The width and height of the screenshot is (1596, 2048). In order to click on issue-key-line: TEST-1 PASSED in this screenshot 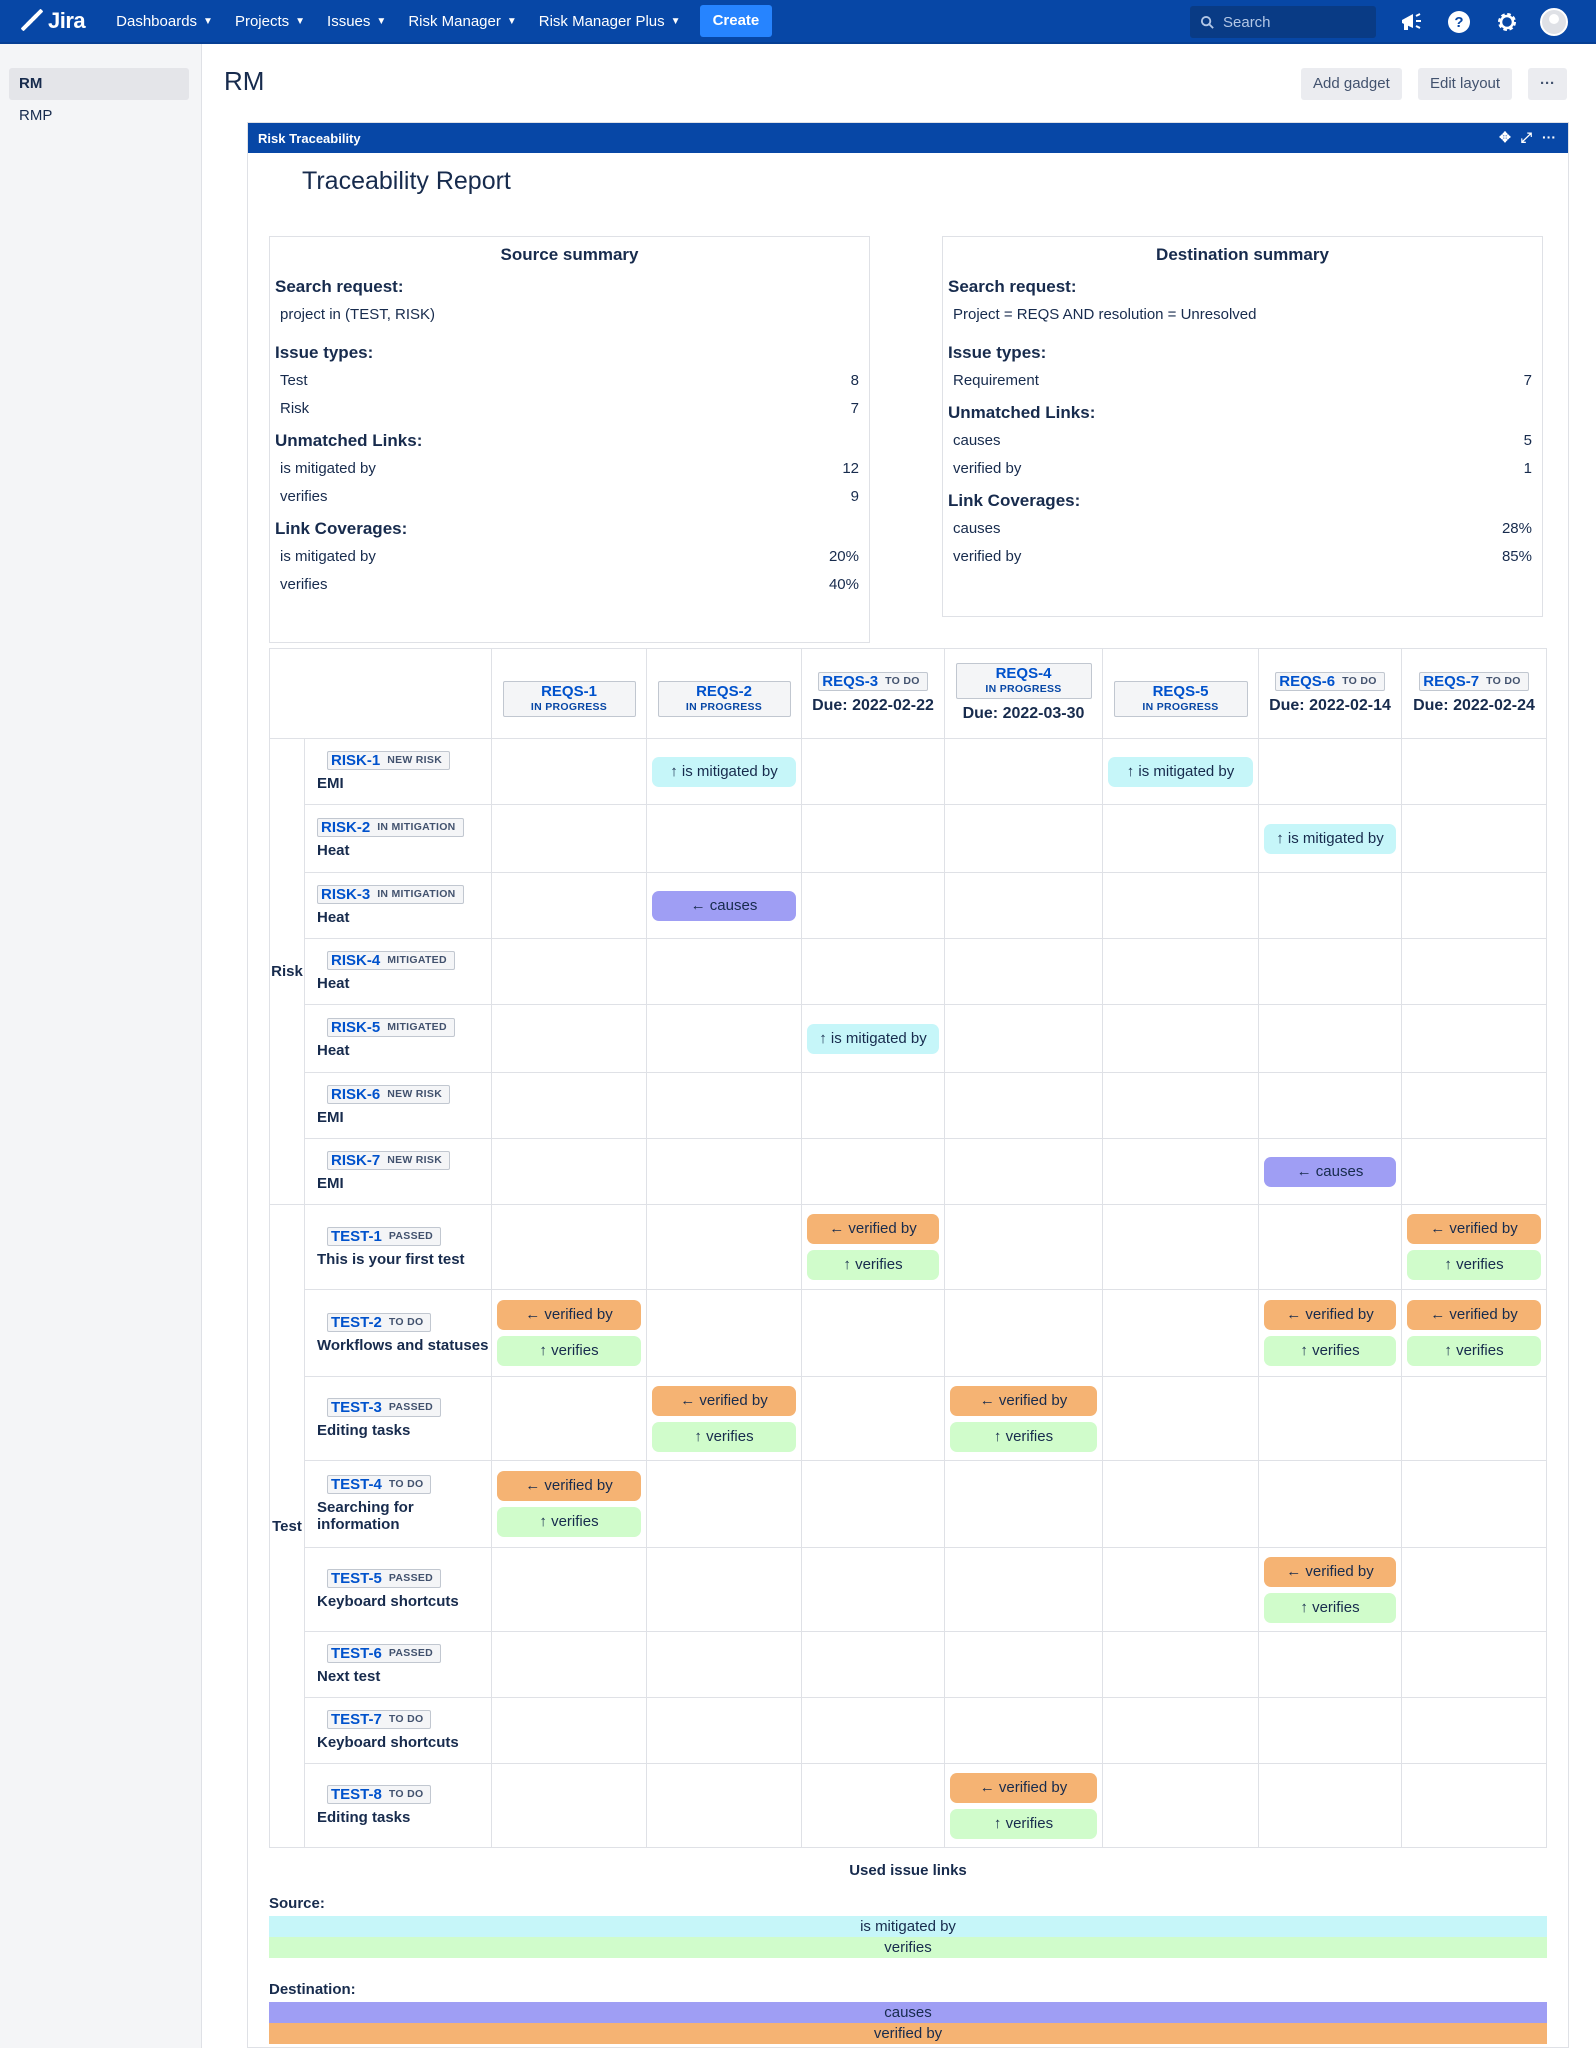, I will do `click(404, 1236)`.